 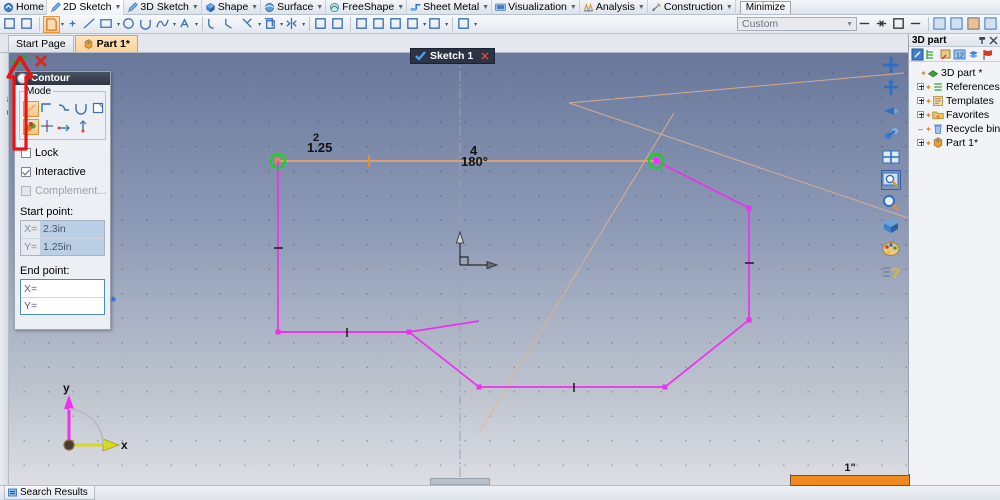 I want to click on close-icon, so click(x=993, y=40).